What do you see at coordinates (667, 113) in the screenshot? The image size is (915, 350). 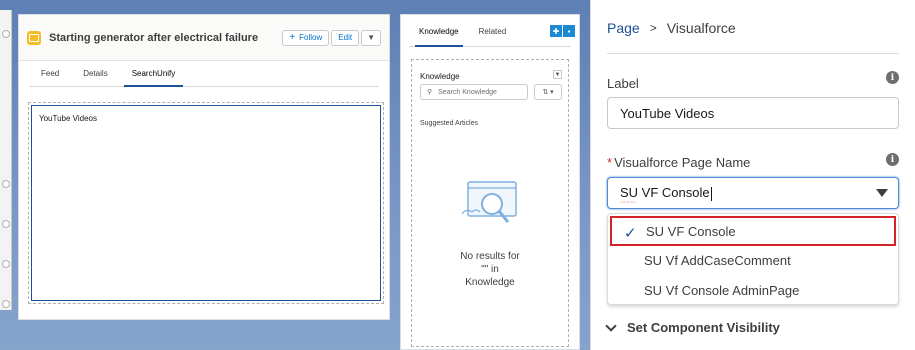 I see `label-input-value: YouTube Videos` at bounding box center [667, 113].